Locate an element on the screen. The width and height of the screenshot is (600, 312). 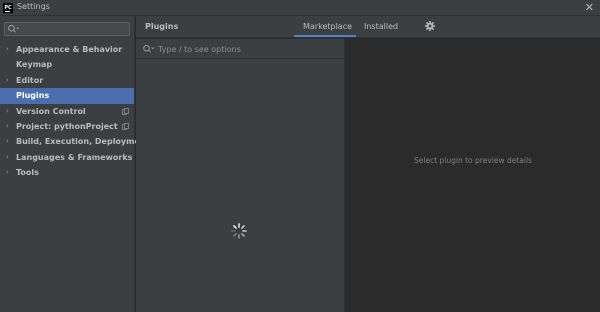
sidebar-item-label: Build, Execution, Deployment is located at coordinates (83, 142).